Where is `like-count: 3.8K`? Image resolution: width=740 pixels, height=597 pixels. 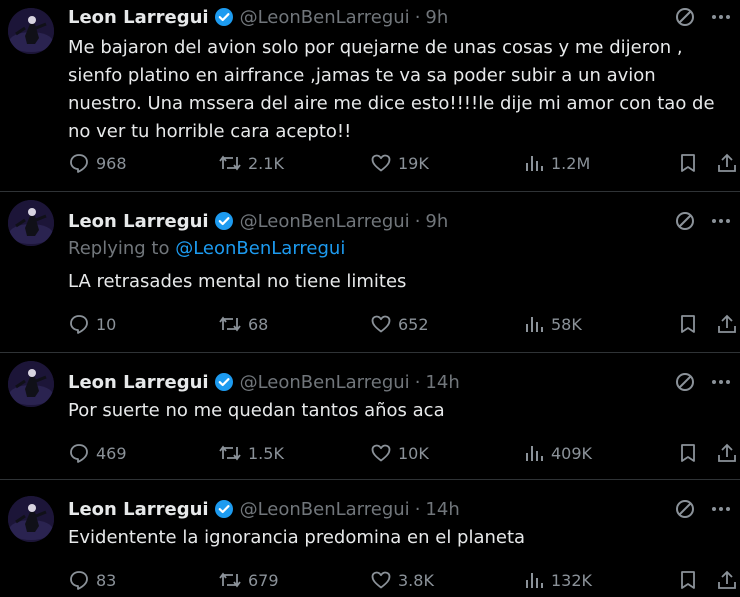
like-count: 3.8K is located at coordinates (416, 580).